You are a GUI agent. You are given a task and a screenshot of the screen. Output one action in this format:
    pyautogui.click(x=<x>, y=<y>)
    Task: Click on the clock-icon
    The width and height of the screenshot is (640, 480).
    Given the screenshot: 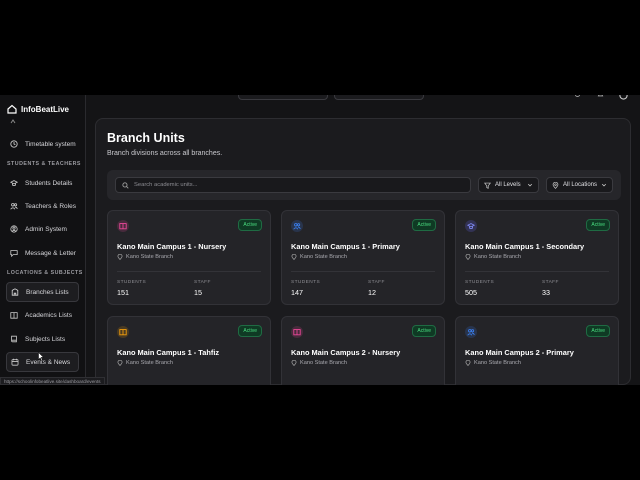 What is the action you would take?
    pyautogui.click(x=14, y=144)
    